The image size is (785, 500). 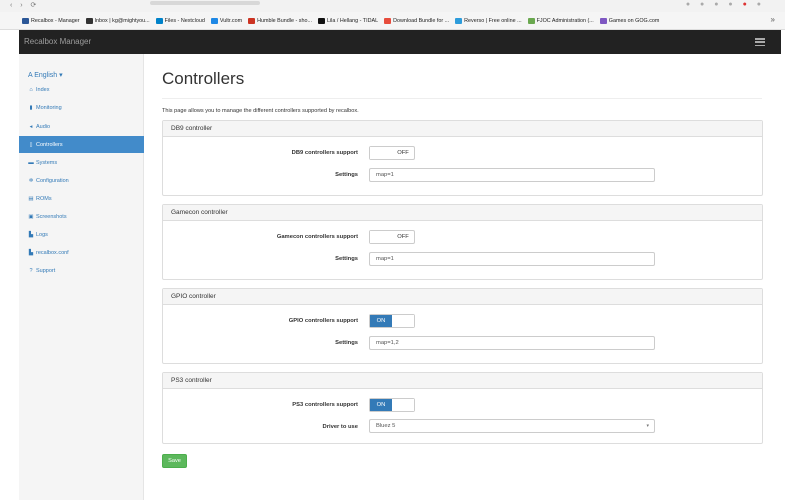 What do you see at coordinates (760, 42) in the screenshot?
I see `menu-toggle-icon` at bounding box center [760, 42].